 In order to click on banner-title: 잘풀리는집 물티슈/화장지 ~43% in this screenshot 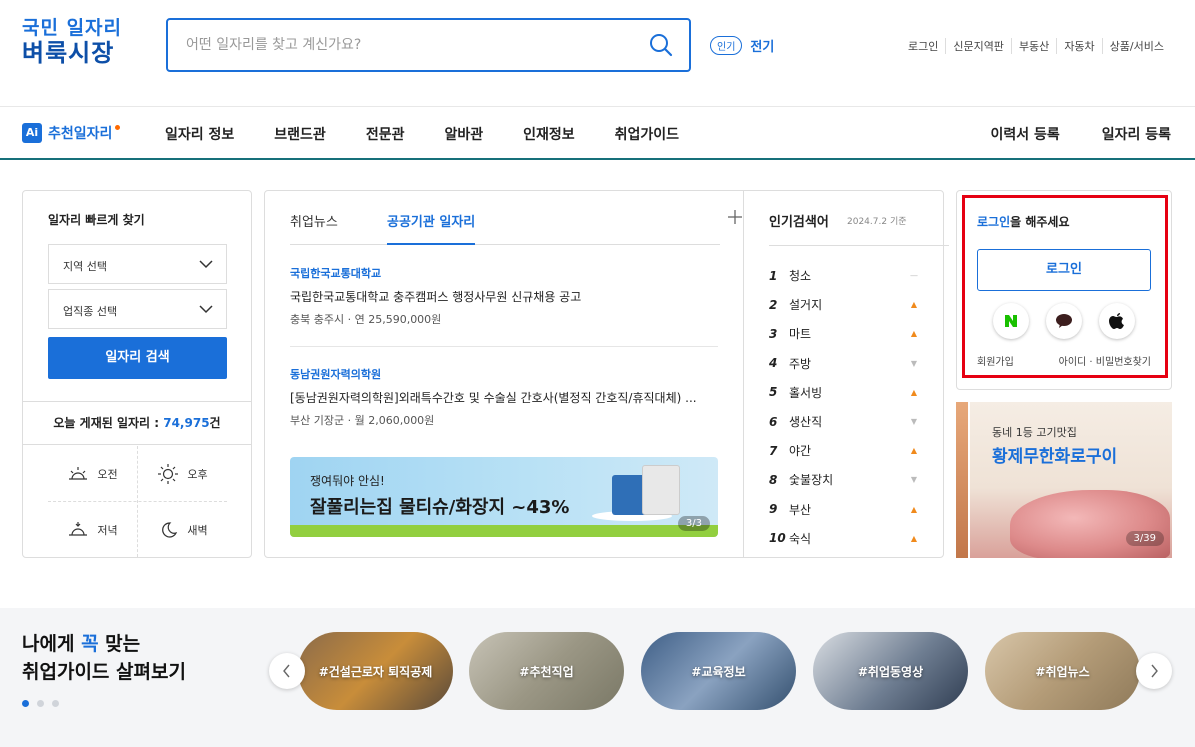, I will do `click(440, 507)`.